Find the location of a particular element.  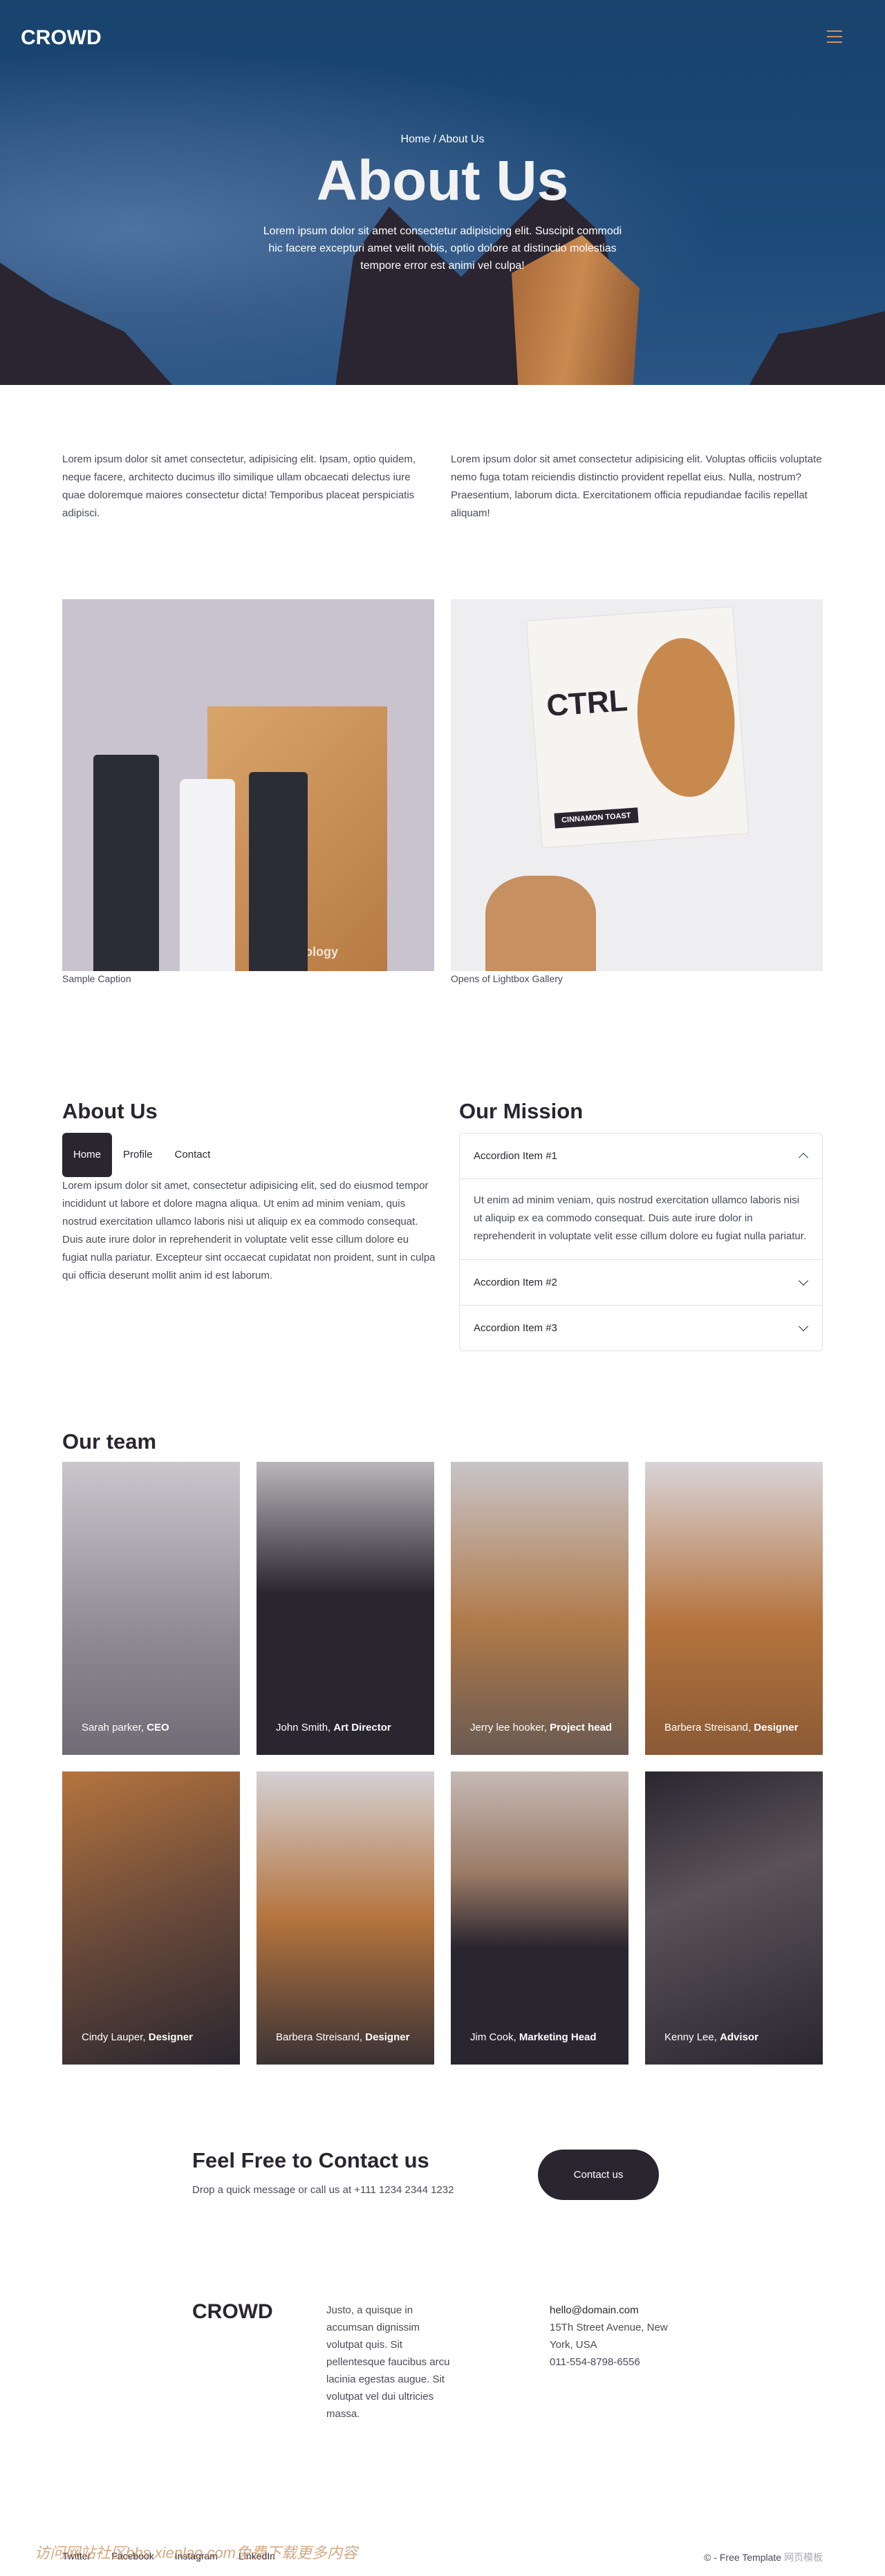

accordion-item-1: Accordion Item #1 is located at coordinates (641, 1156).